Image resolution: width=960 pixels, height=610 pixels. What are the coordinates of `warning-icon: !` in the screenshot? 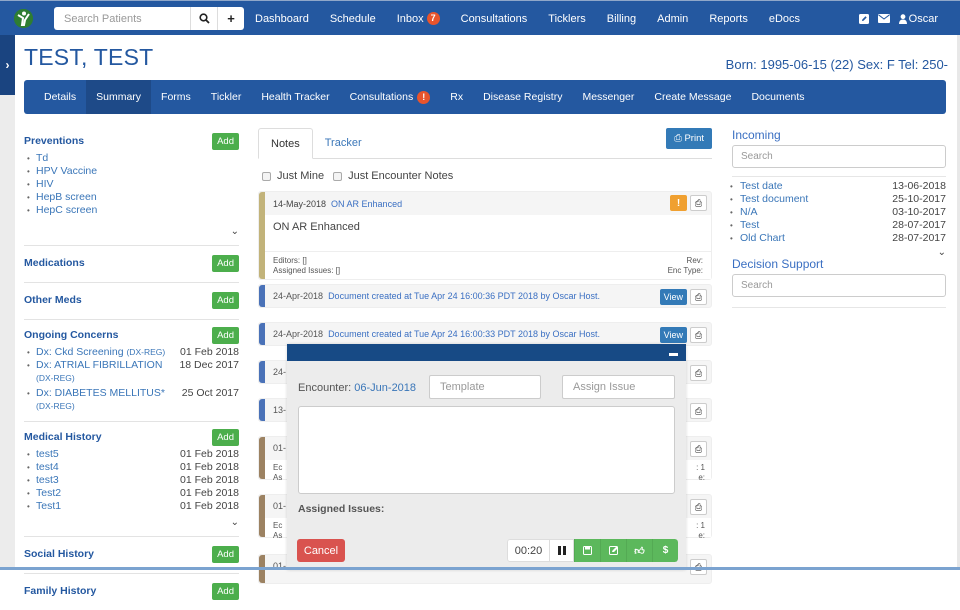 It's located at (678, 203).